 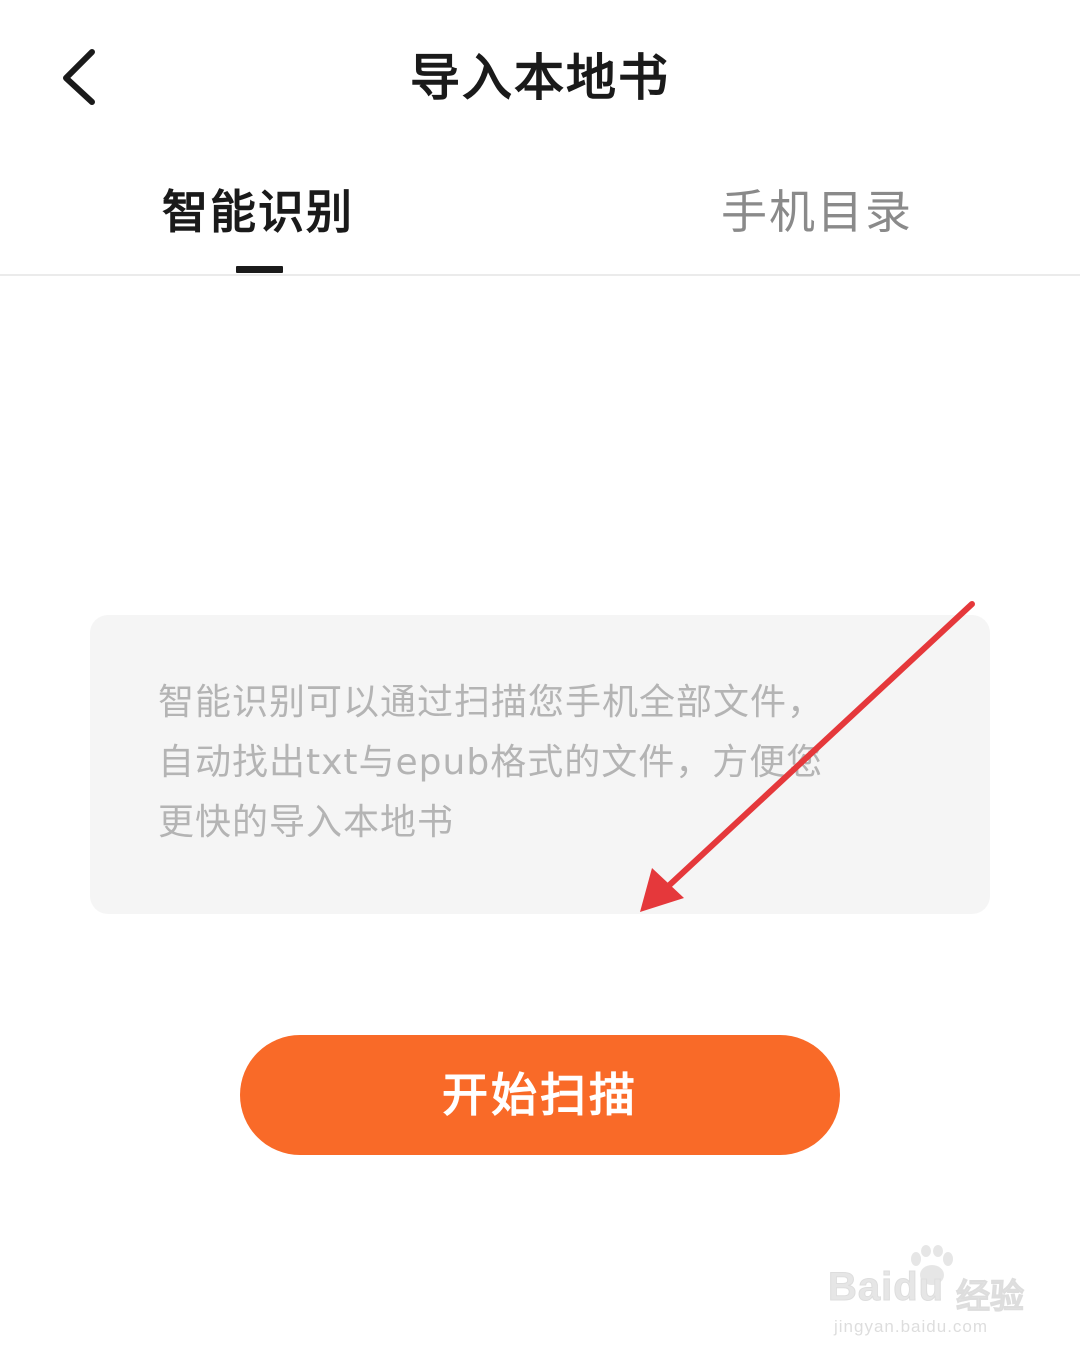 I want to click on tab-smart-recognition: 智能识别, so click(x=258, y=212).